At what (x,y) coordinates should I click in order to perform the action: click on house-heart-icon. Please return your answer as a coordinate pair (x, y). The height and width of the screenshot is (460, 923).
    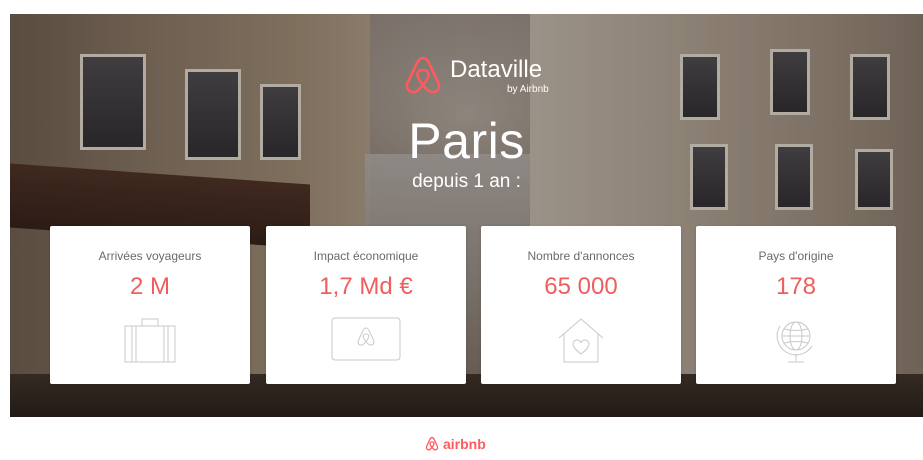
    Looking at the image, I should click on (581, 340).